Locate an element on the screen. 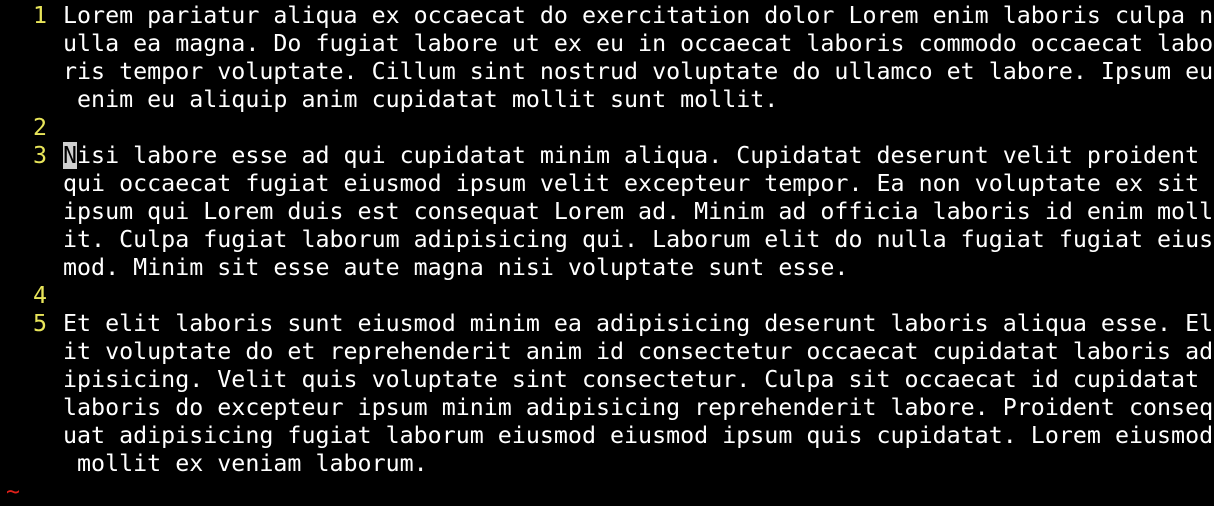 The image size is (1214, 506). buffer-row: 2 is located at coordinates (607, 128).